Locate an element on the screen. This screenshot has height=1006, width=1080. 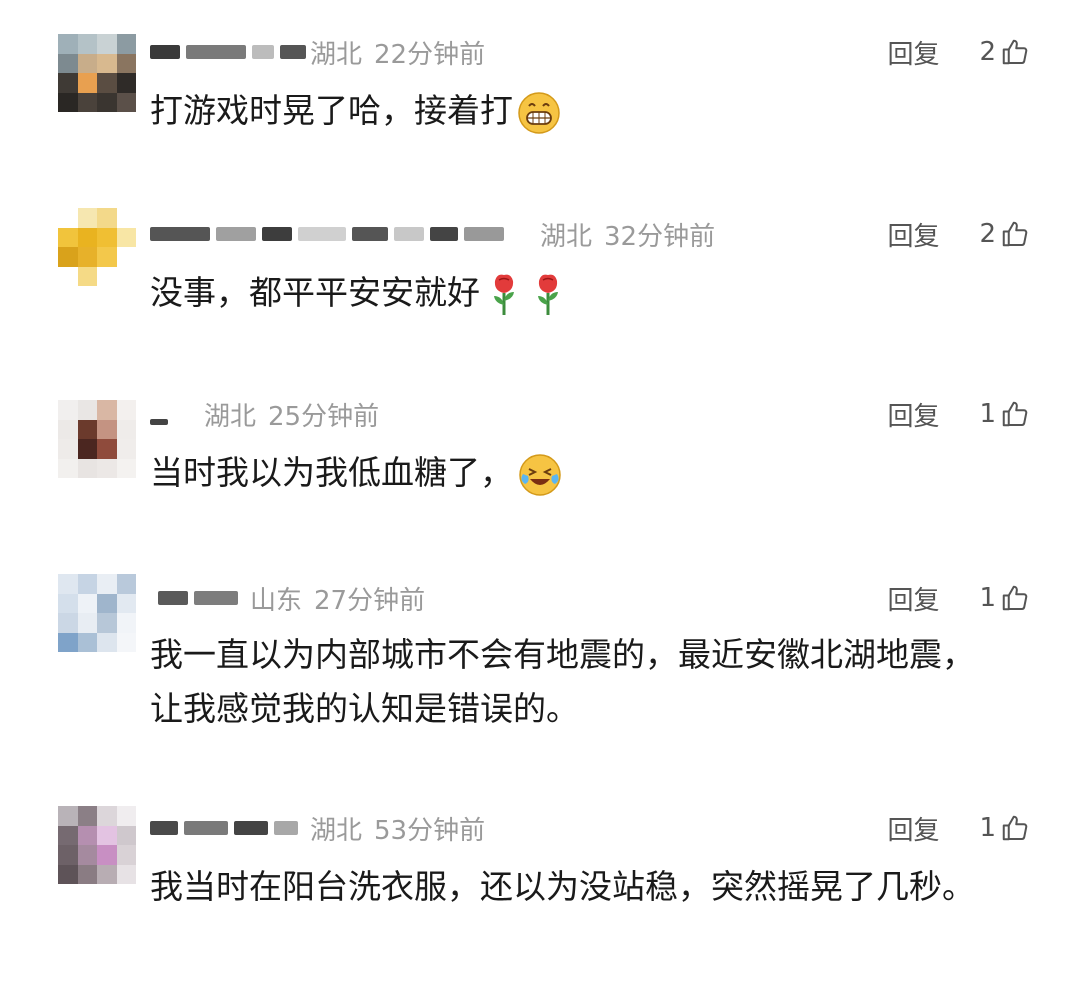
timestamp: 32分钟前 is located at coordinates (660, 236).